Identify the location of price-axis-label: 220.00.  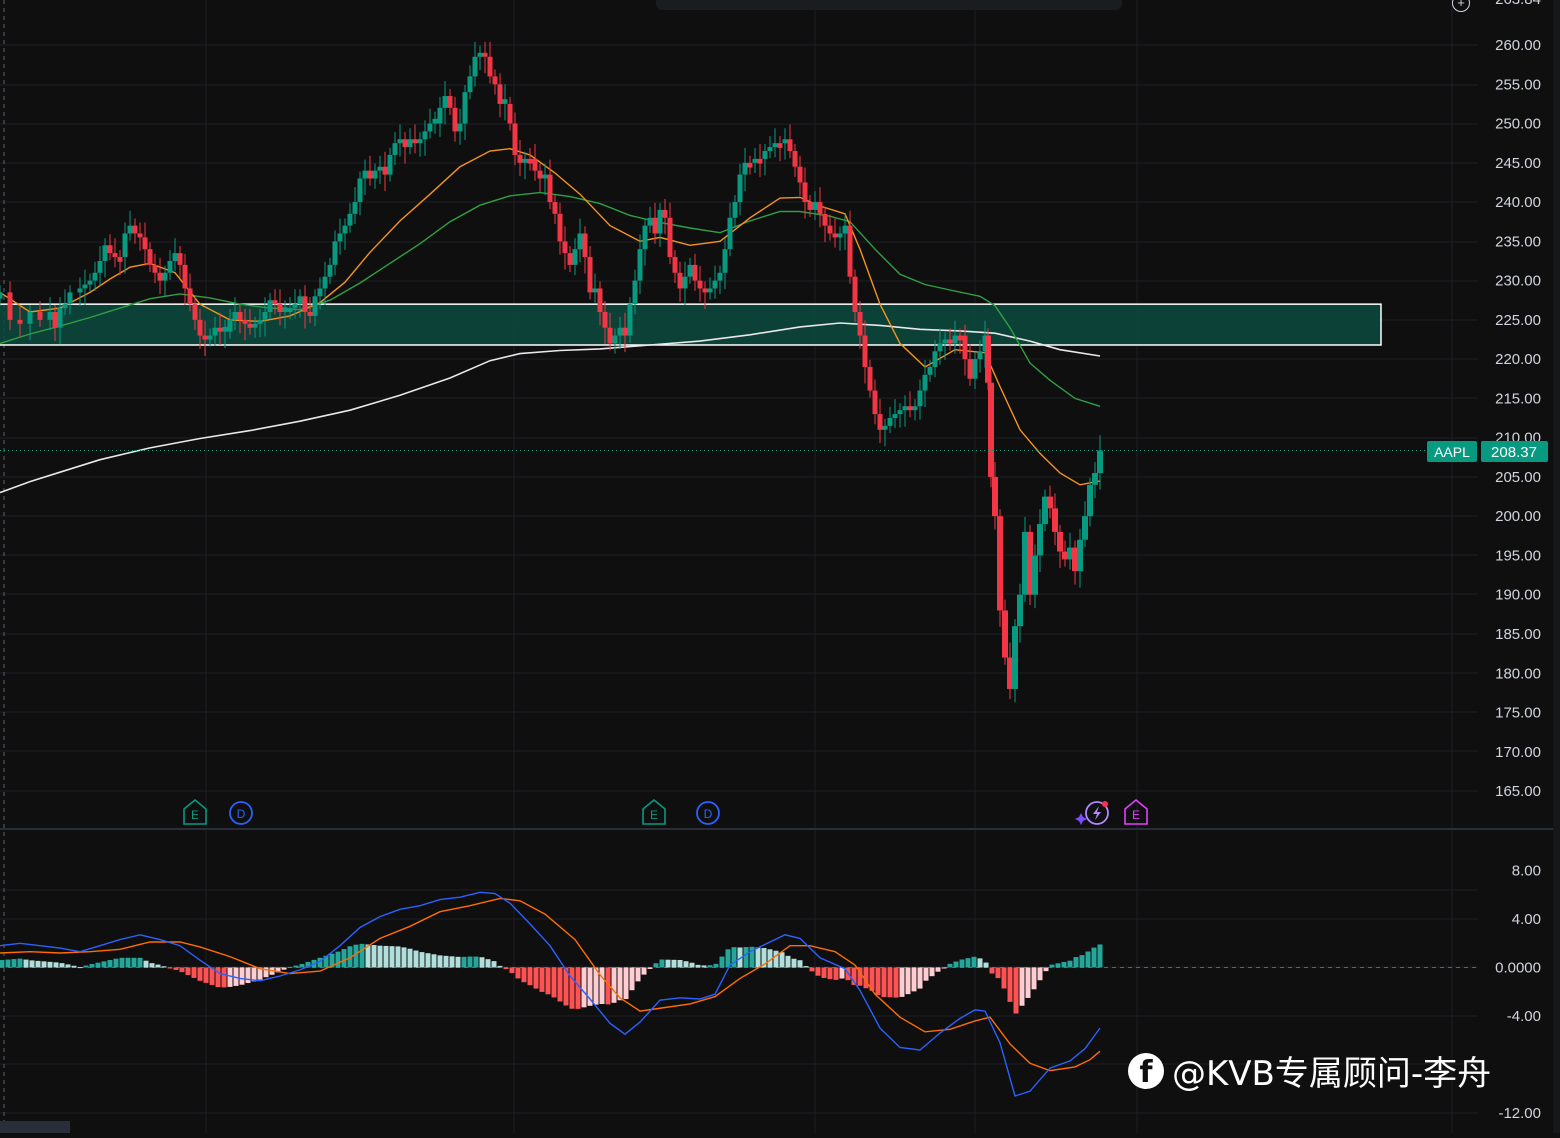
(1518, 359).